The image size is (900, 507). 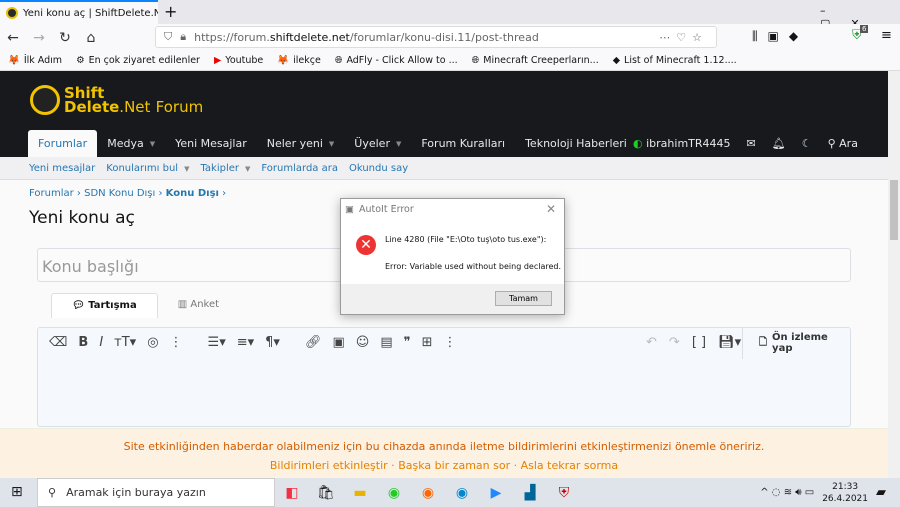 What do you see at coordinates (326, 493) in the screenshot?
I see `store-icon: 🛍︎` at bounding box center [326, 493].